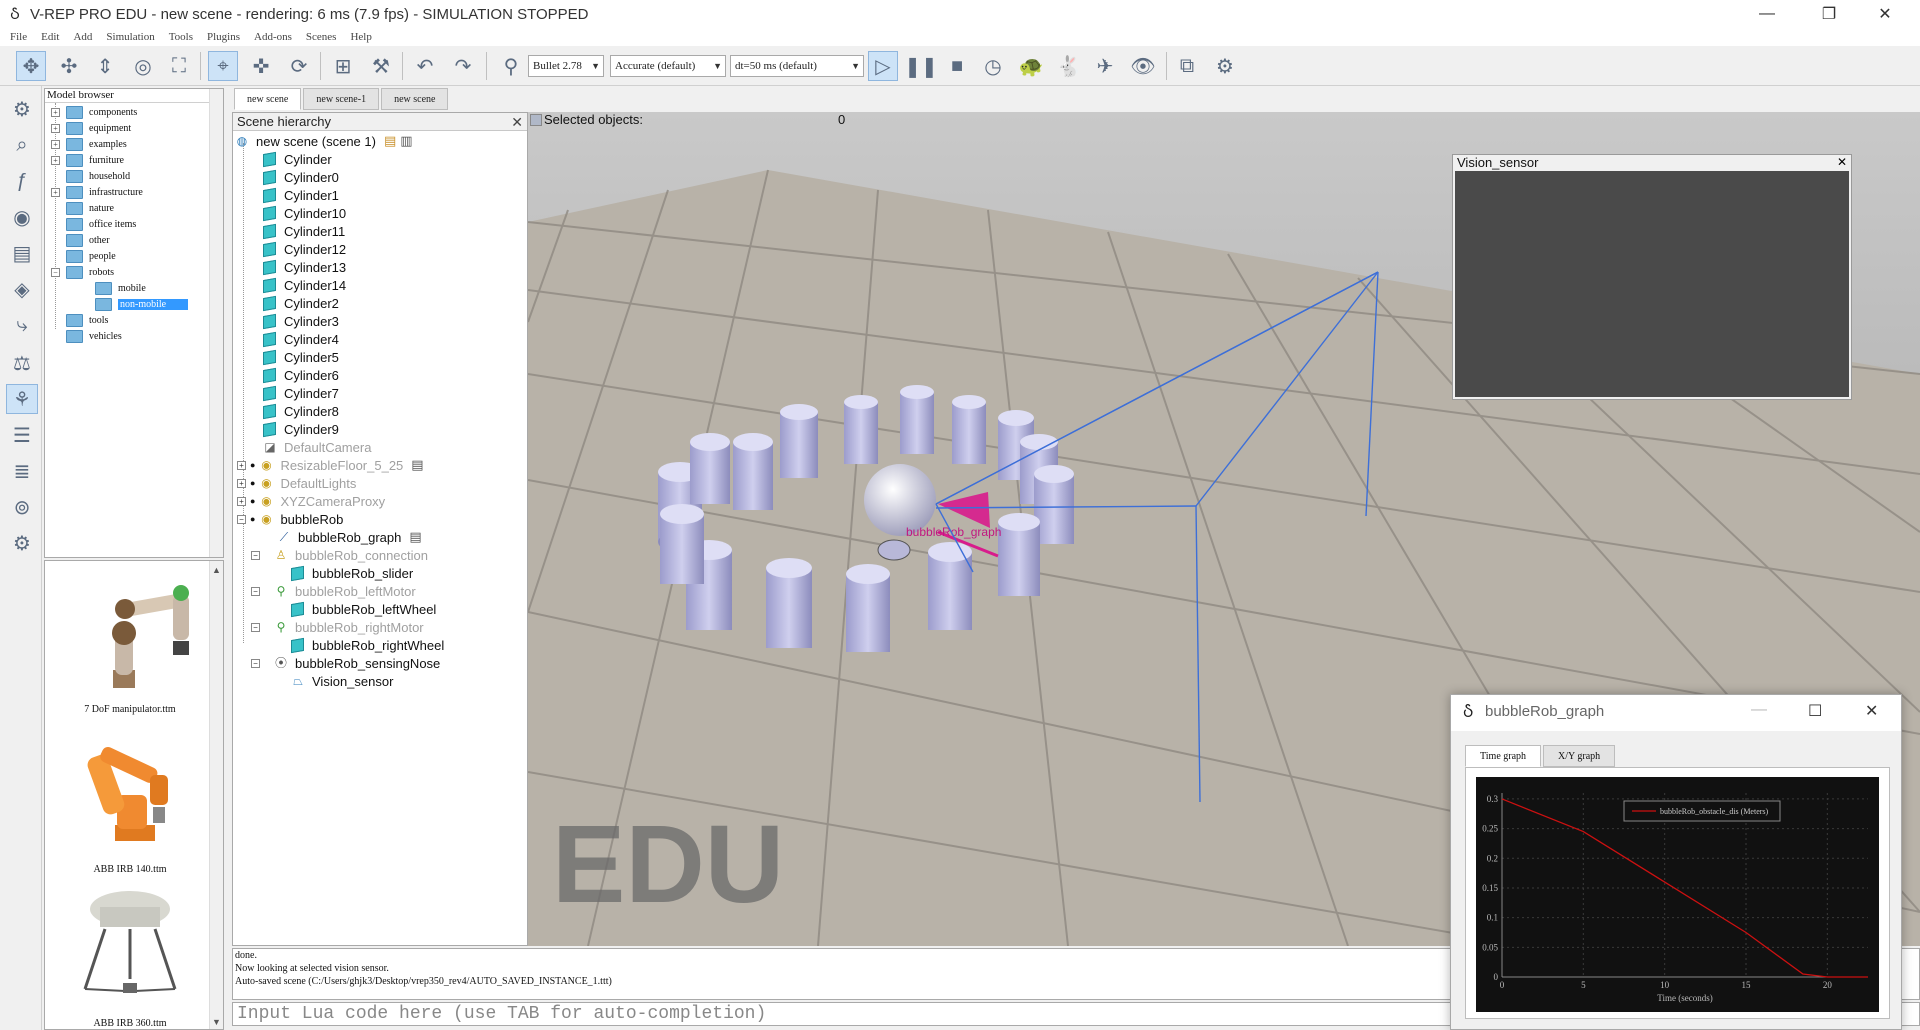 Image resolution: width=1920 pixels, height=1030 pixels. What do you see at coordinates (317, 447) in the screenshot?
I see `hierarchy-item: ◪ DefaultCamera` at bounding box center [317, 447].